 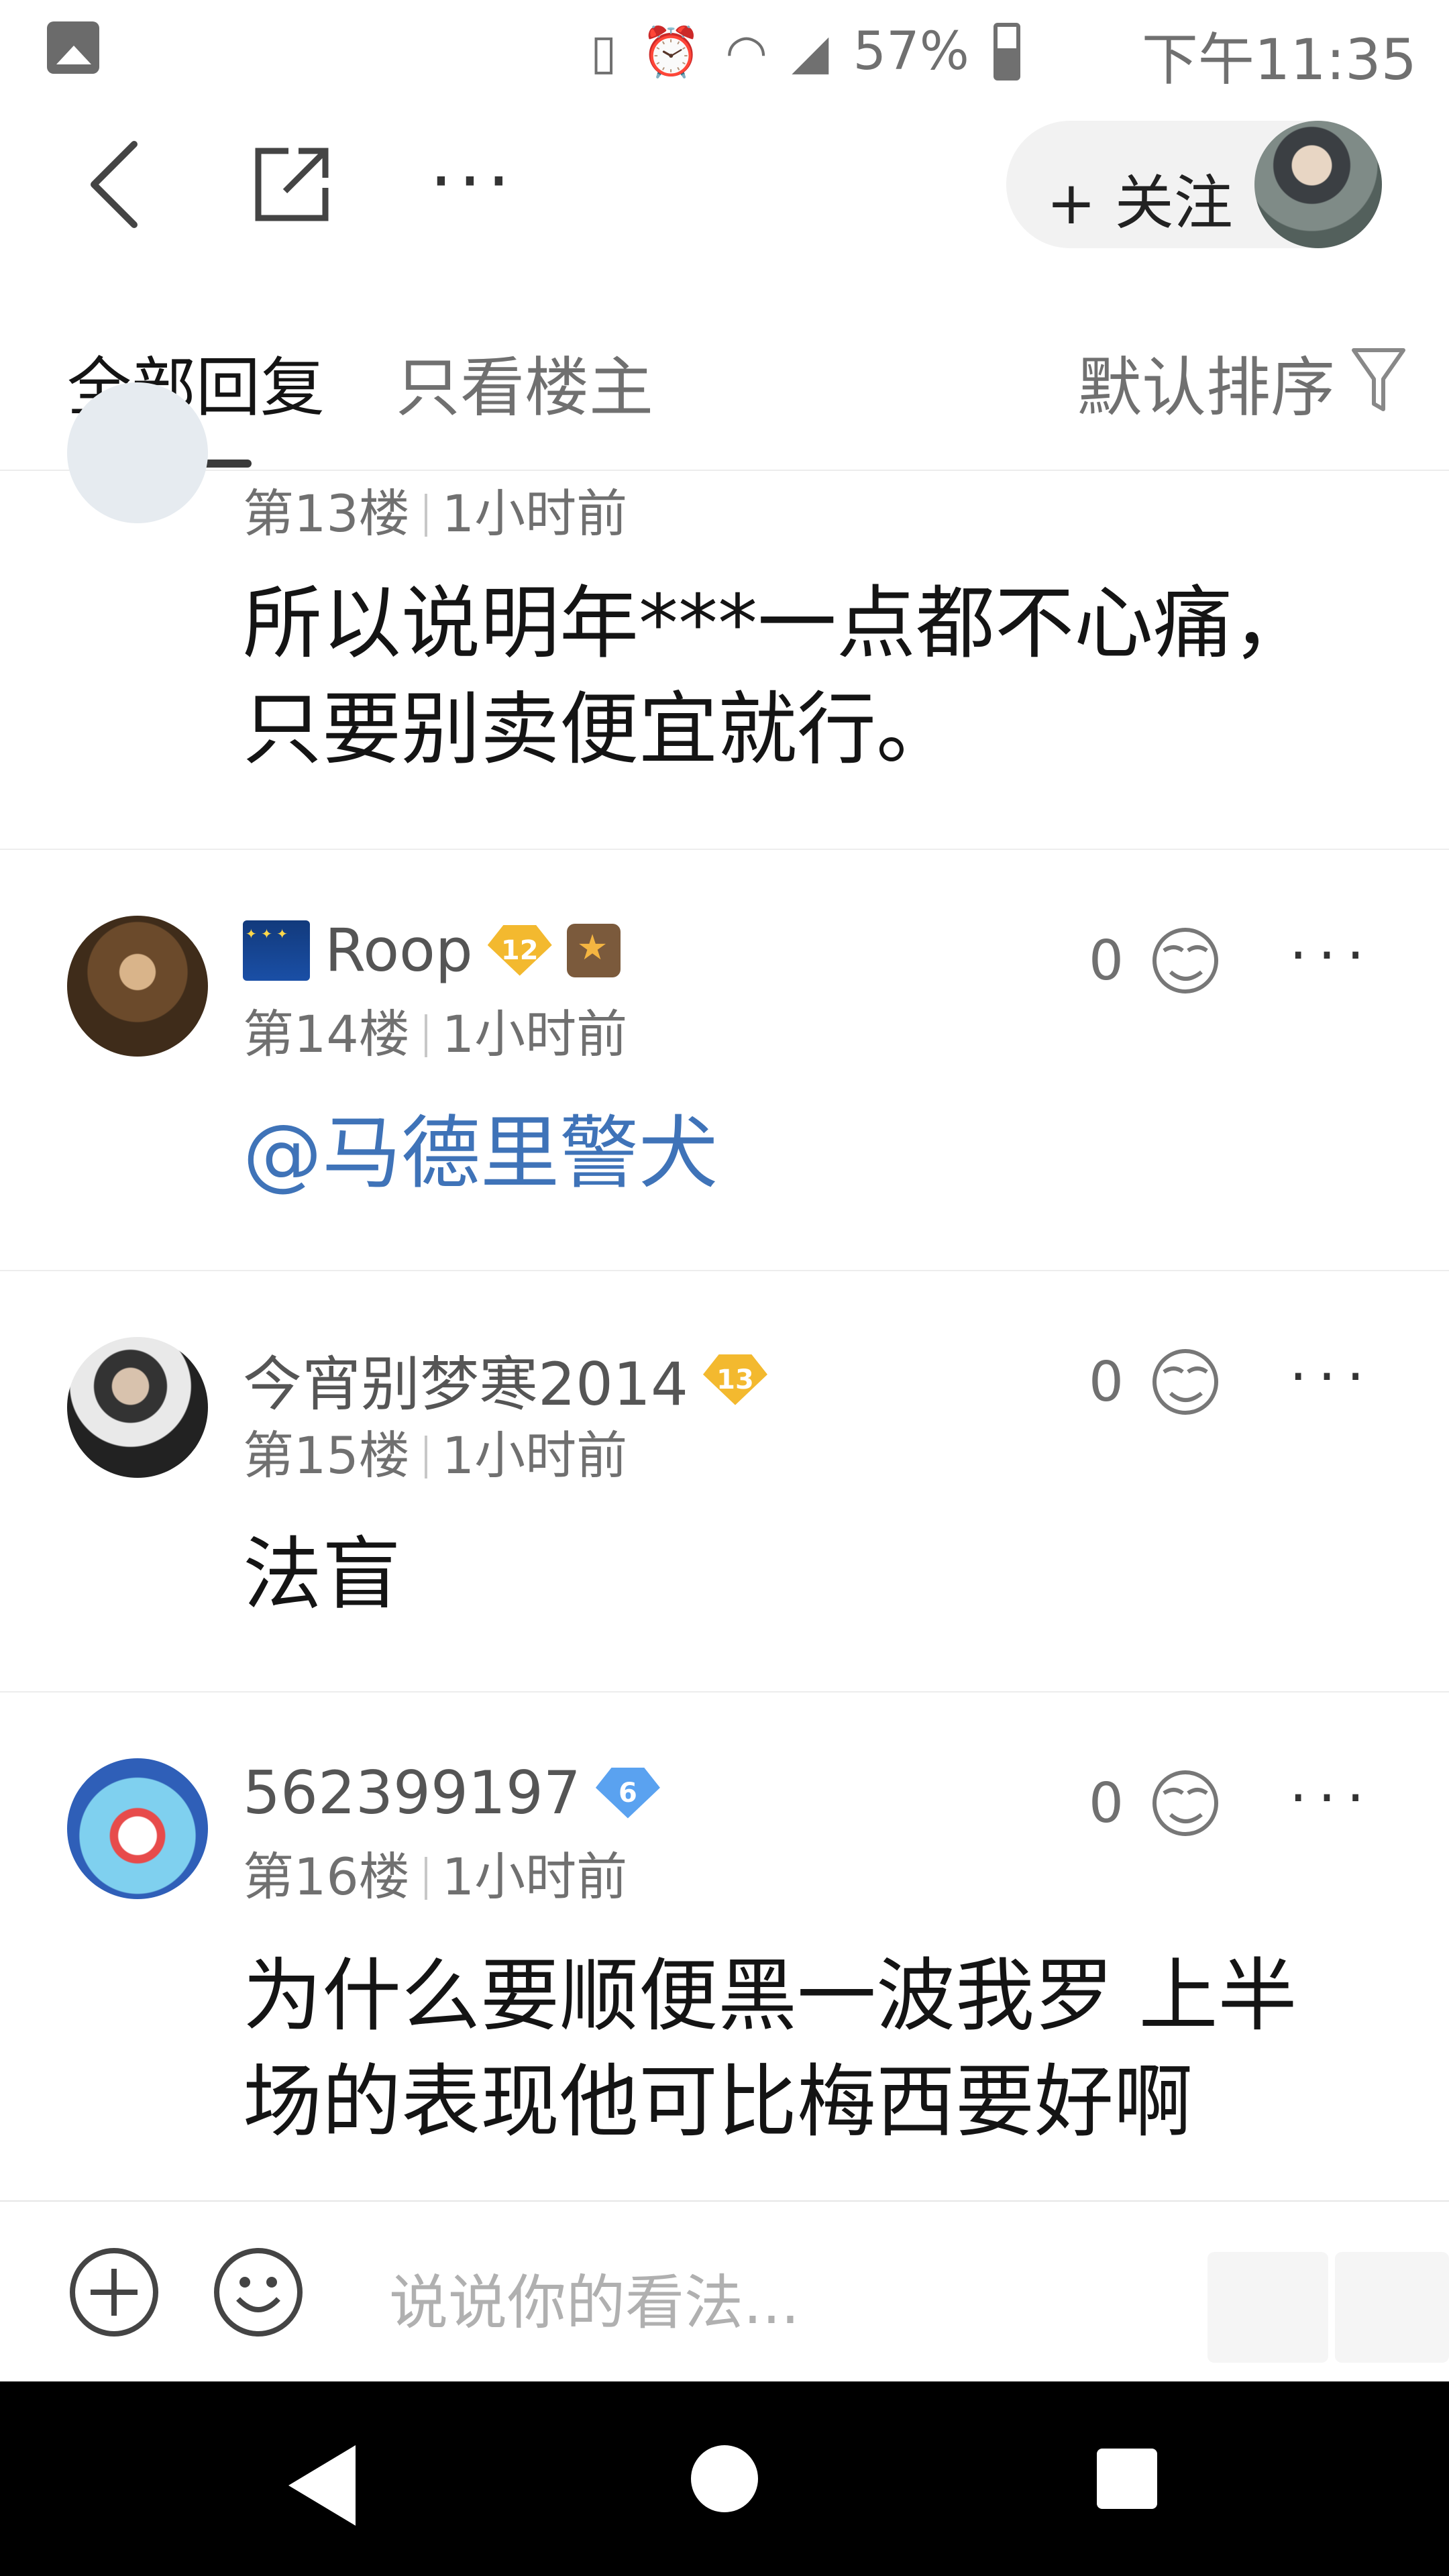 I want to click on image-icon, so click(x=73, y=47).